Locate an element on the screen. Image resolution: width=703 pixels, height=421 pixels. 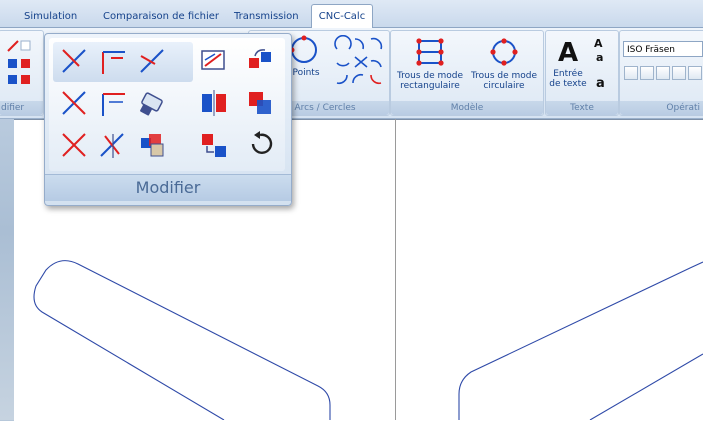
modifier-tool-grid is located at coordinates (167, 104).